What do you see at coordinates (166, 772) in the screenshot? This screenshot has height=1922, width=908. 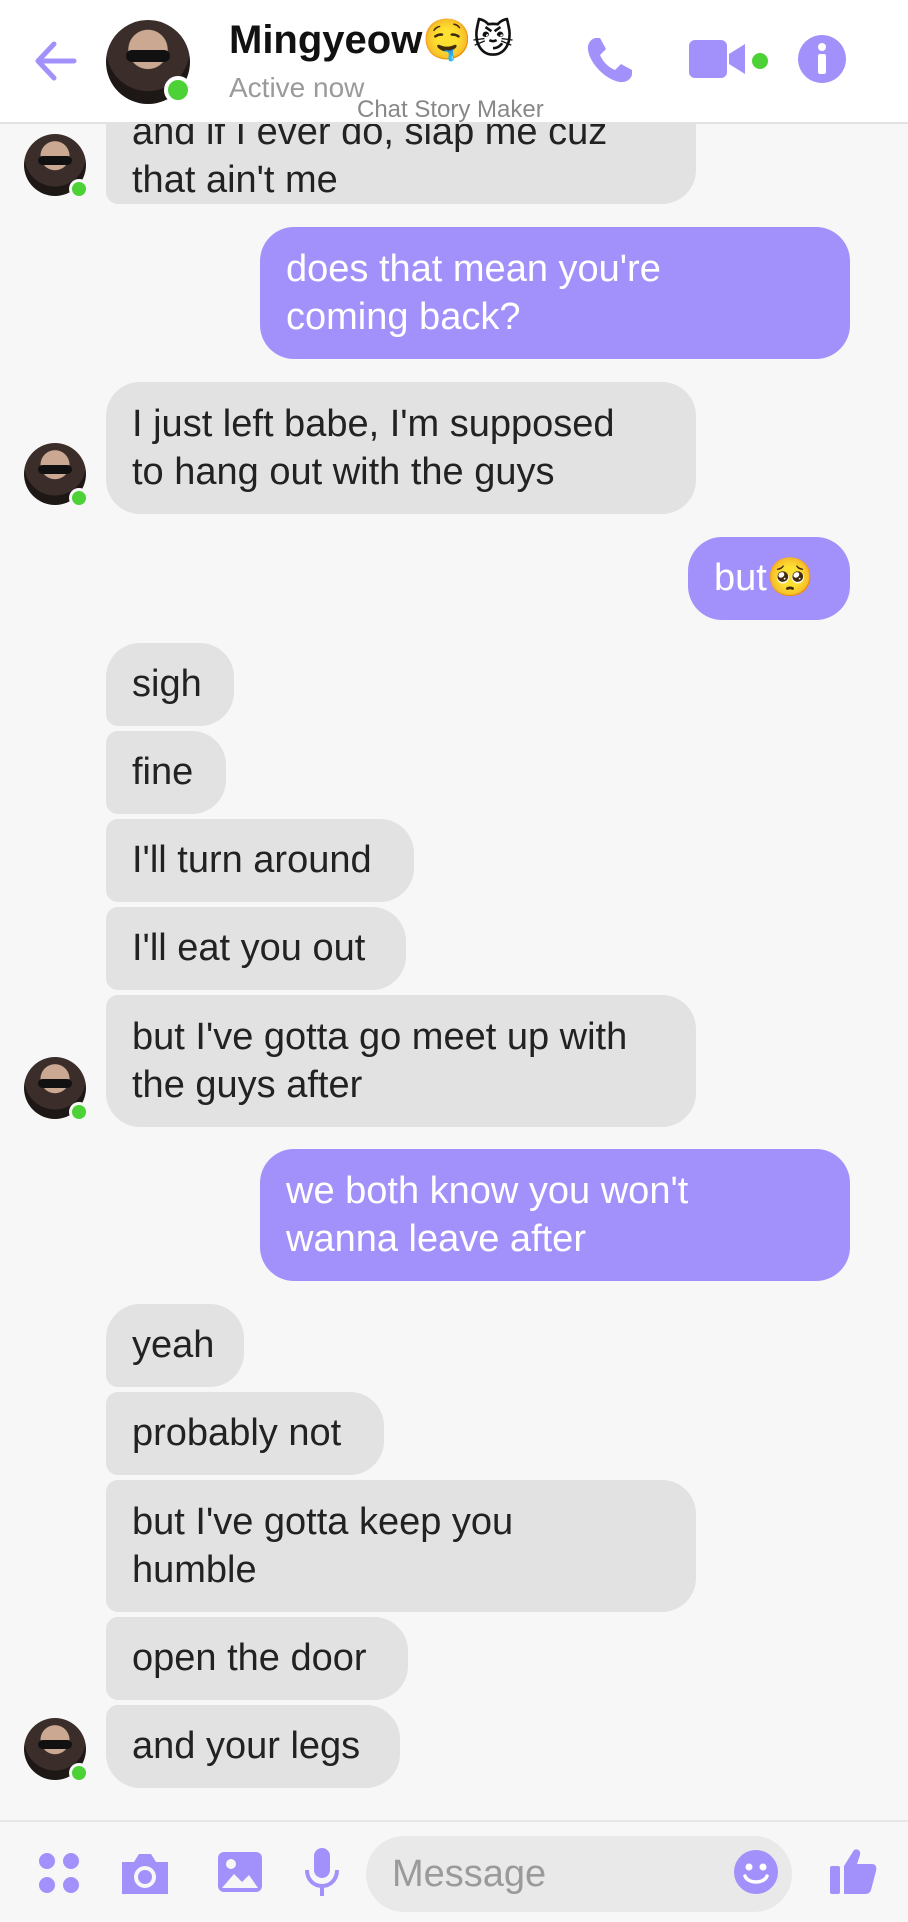 I see `message-bubble-incoming: fine` at bounding box center [166, 772].